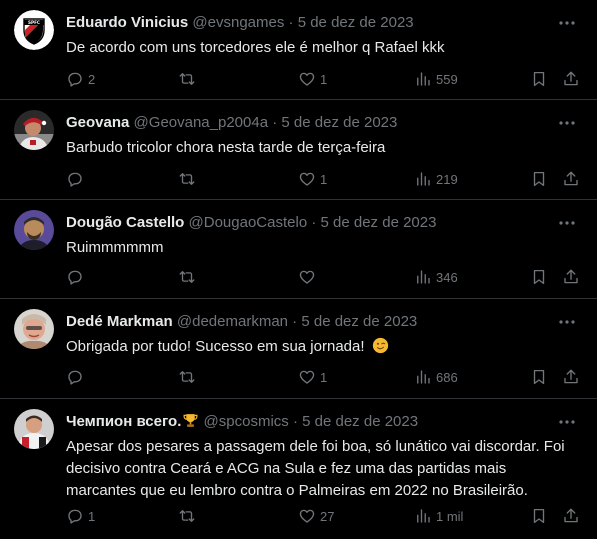 This screenshot has width=597, height=539. Describe the element at coordinates (92, 79) in the screenshot. I see `reply-count: 2` at that location.